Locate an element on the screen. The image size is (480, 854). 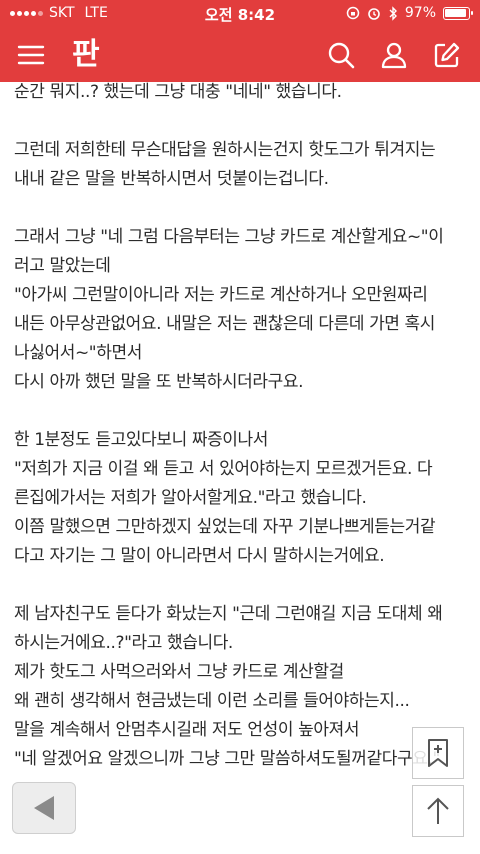
menu-icon is located at coordinates (31, 55).